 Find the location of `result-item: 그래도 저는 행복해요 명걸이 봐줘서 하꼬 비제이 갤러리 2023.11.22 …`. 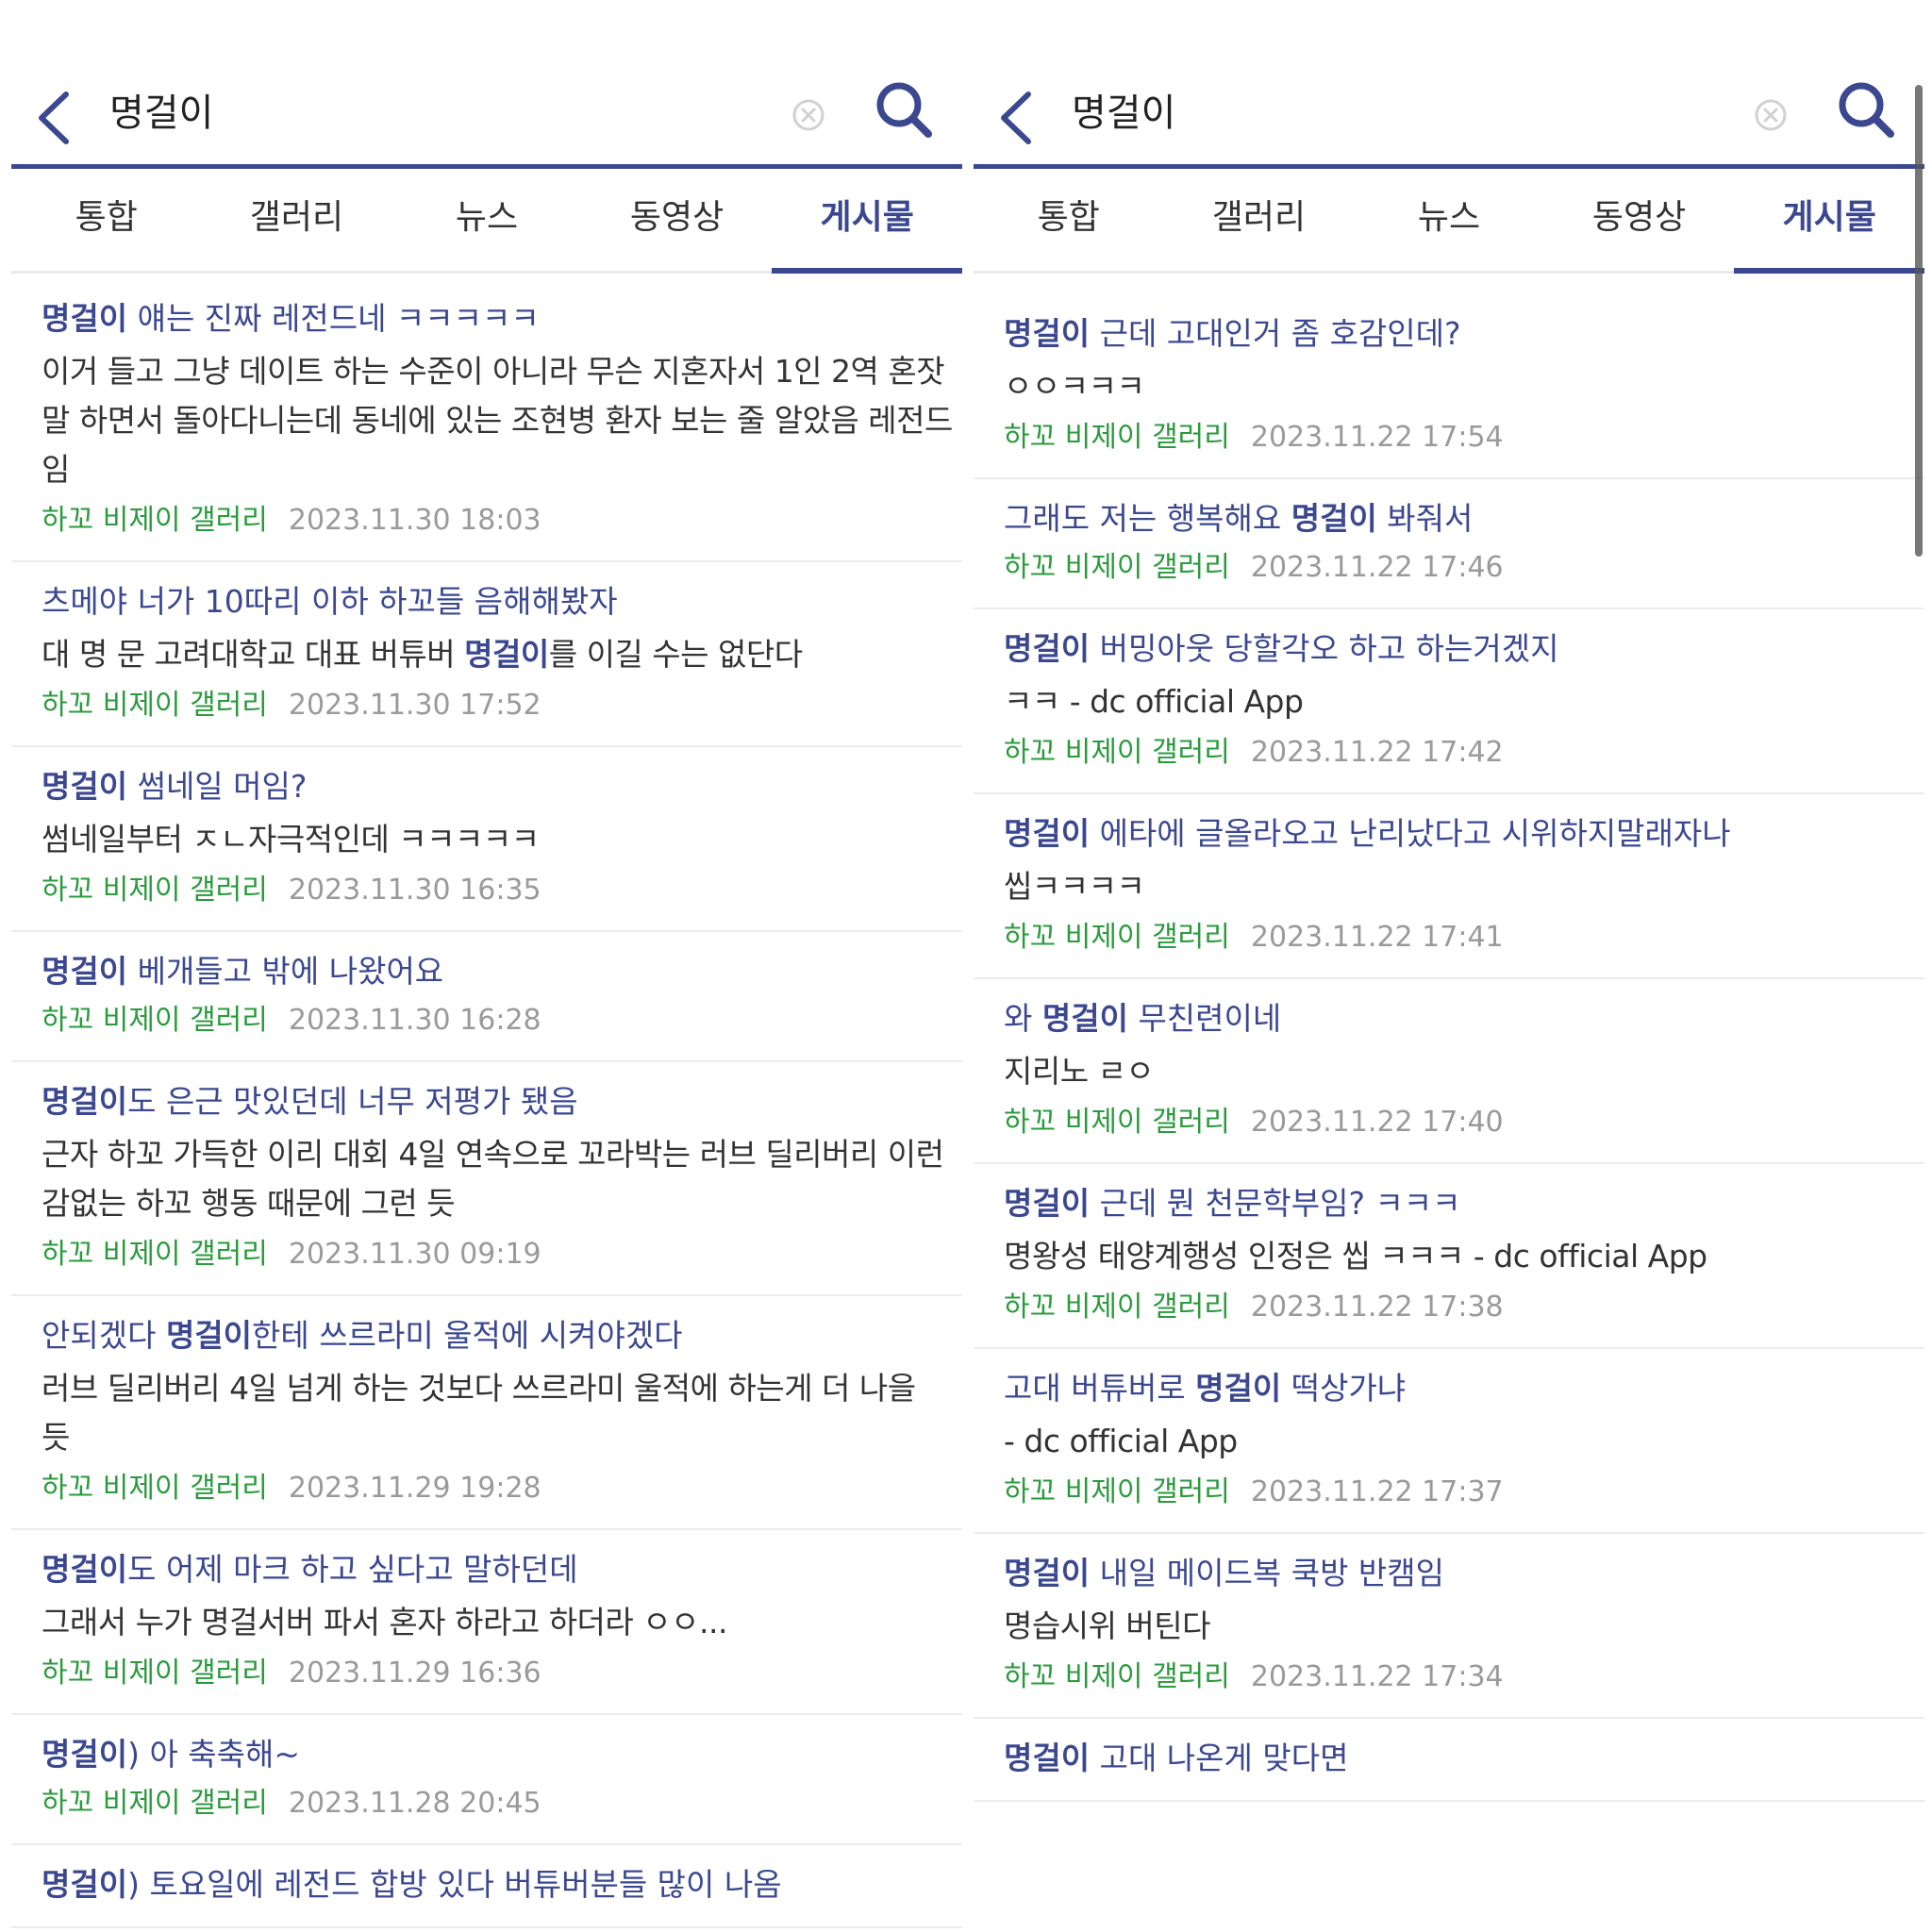

result-item: 그래도 저는 행복해요 명걸이 봐줘서 하꼬 비제이 갤러리 2023.11.22 … is located at coordinates (1449, 544).